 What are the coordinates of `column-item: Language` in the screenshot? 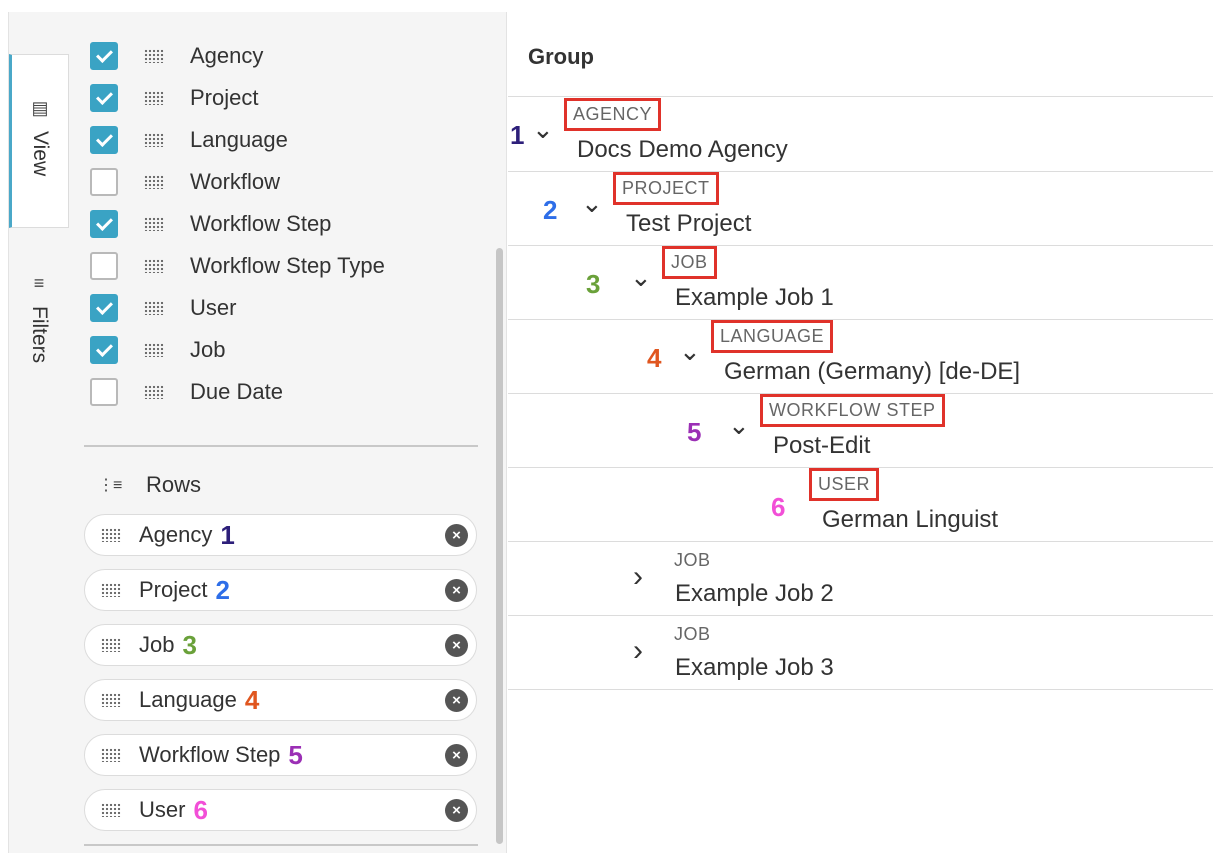 It's located at (189, 140).